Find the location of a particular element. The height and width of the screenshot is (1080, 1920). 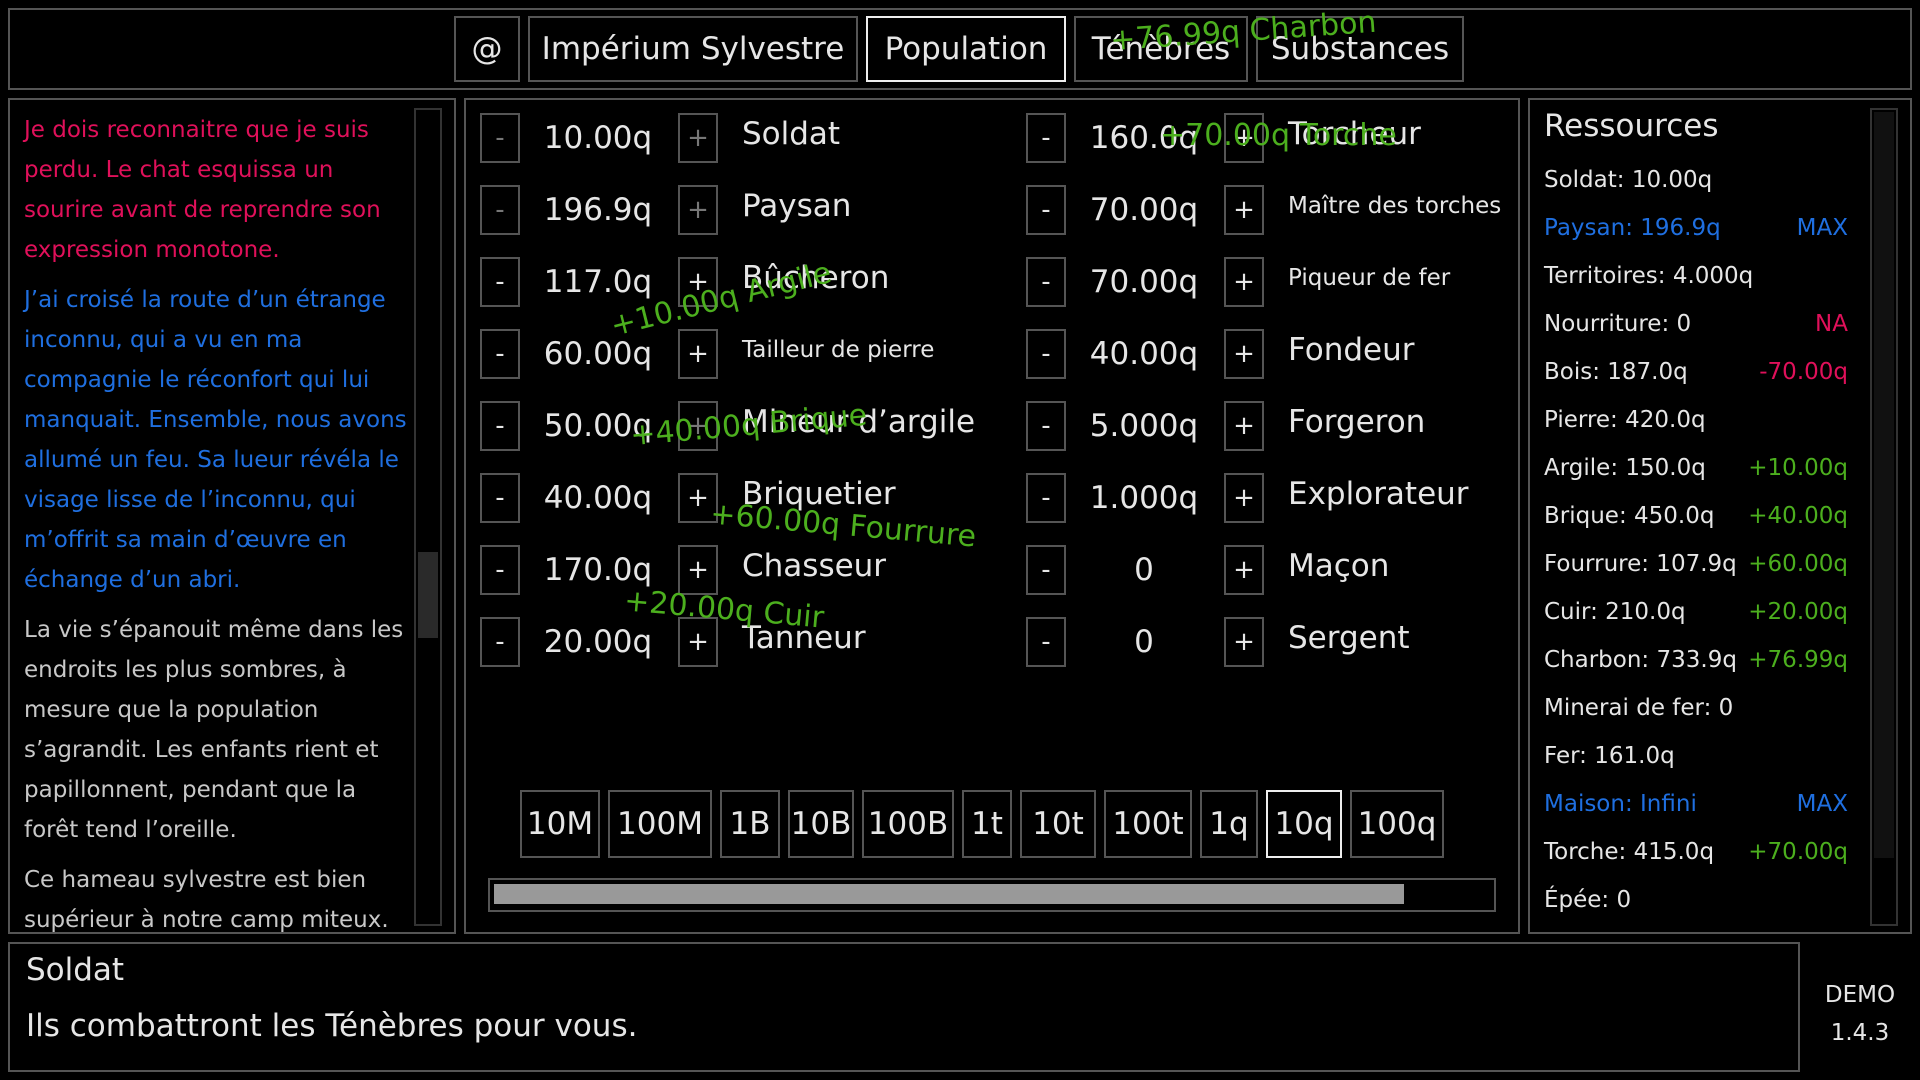

multiplier-button-1q: 1q is located at coordinates (1229, 824).